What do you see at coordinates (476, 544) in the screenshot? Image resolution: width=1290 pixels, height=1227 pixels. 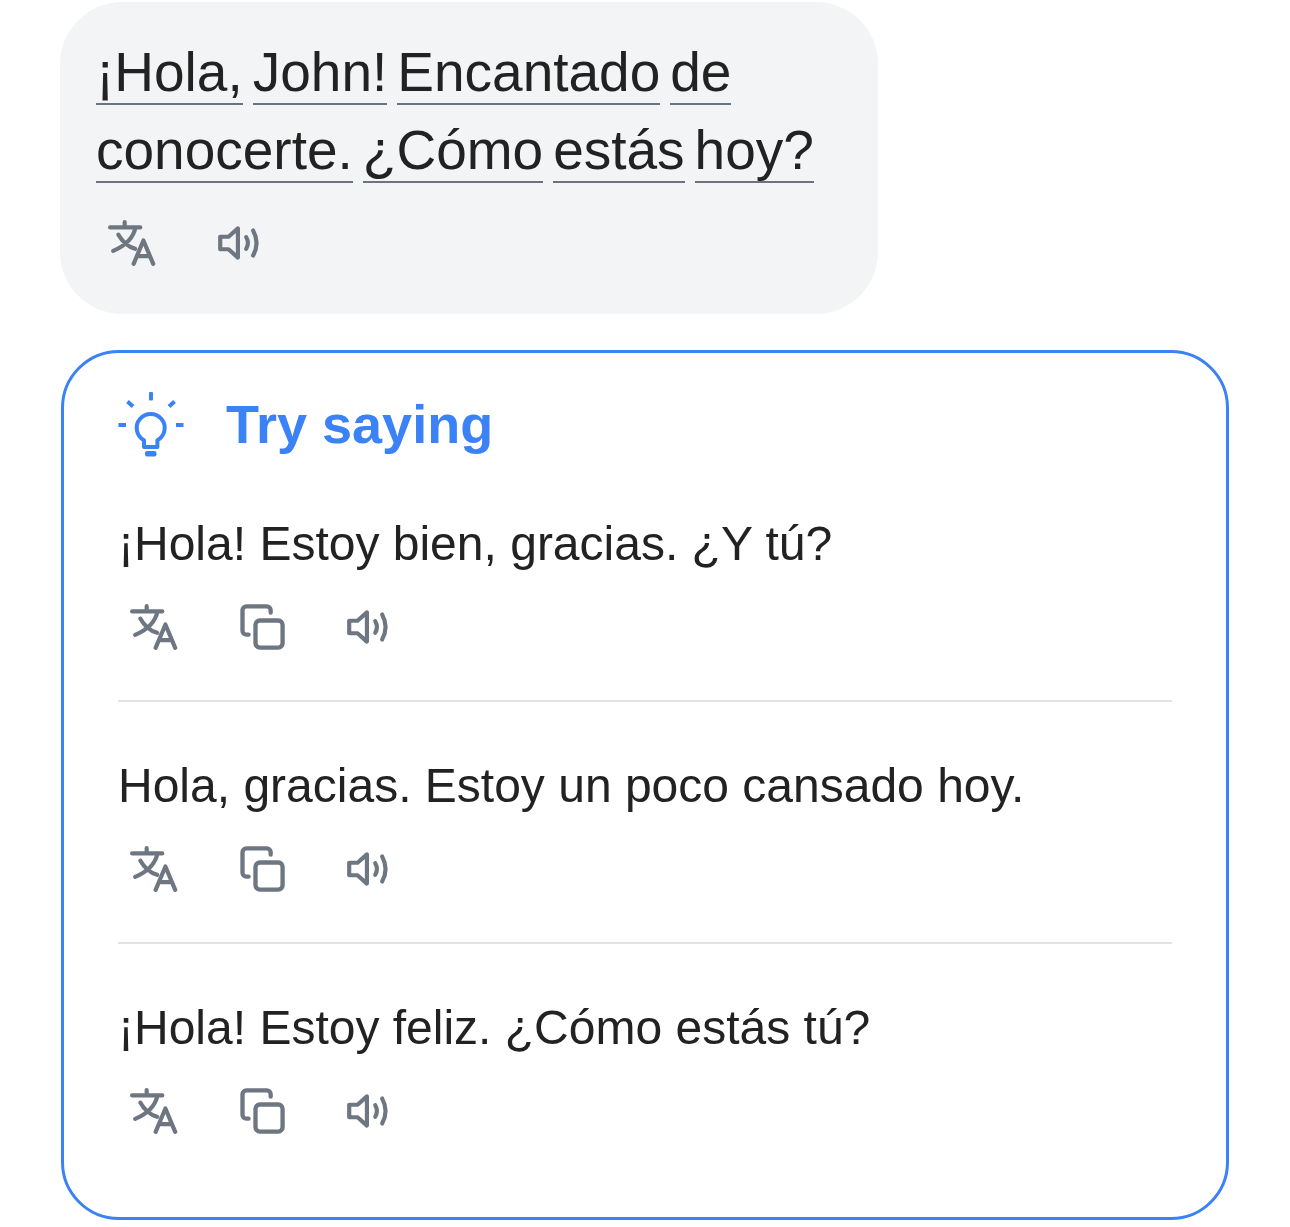 I see `suggestion-text: ¡Hola! Estoy bien, gracias. ¿Y tú?` at bounding box center [476, 544].